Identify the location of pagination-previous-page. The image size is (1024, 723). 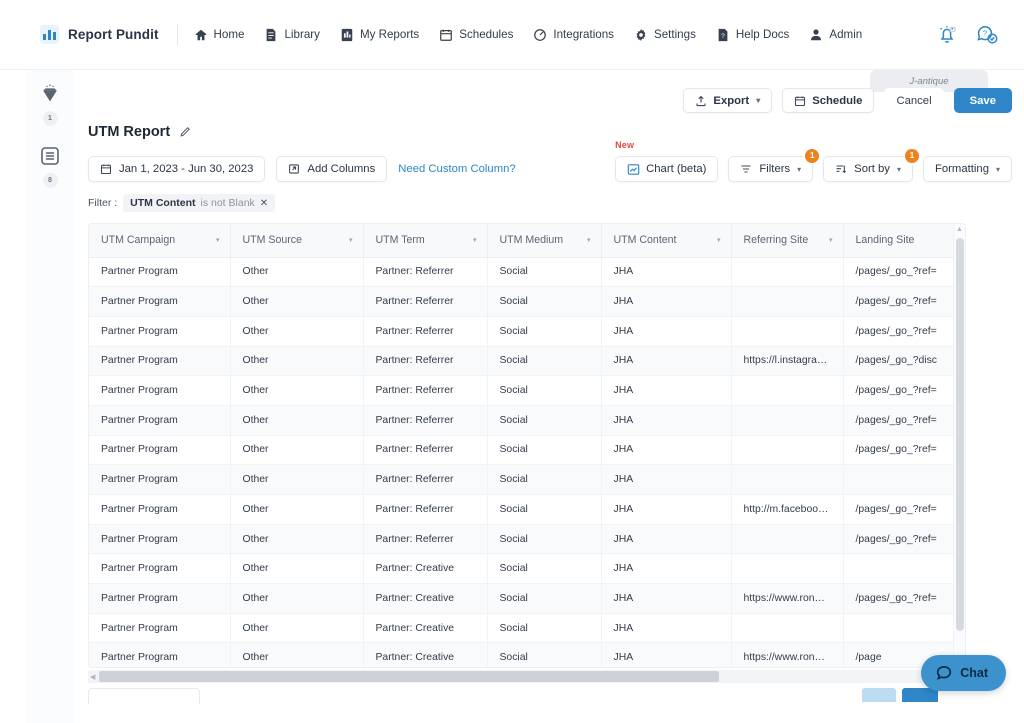
(879, 695).